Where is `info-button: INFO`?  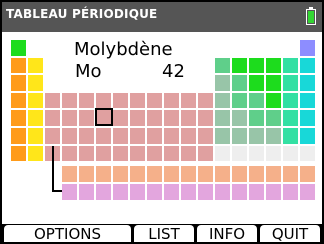 info-button: INFO is located at coordinates (227, 233).